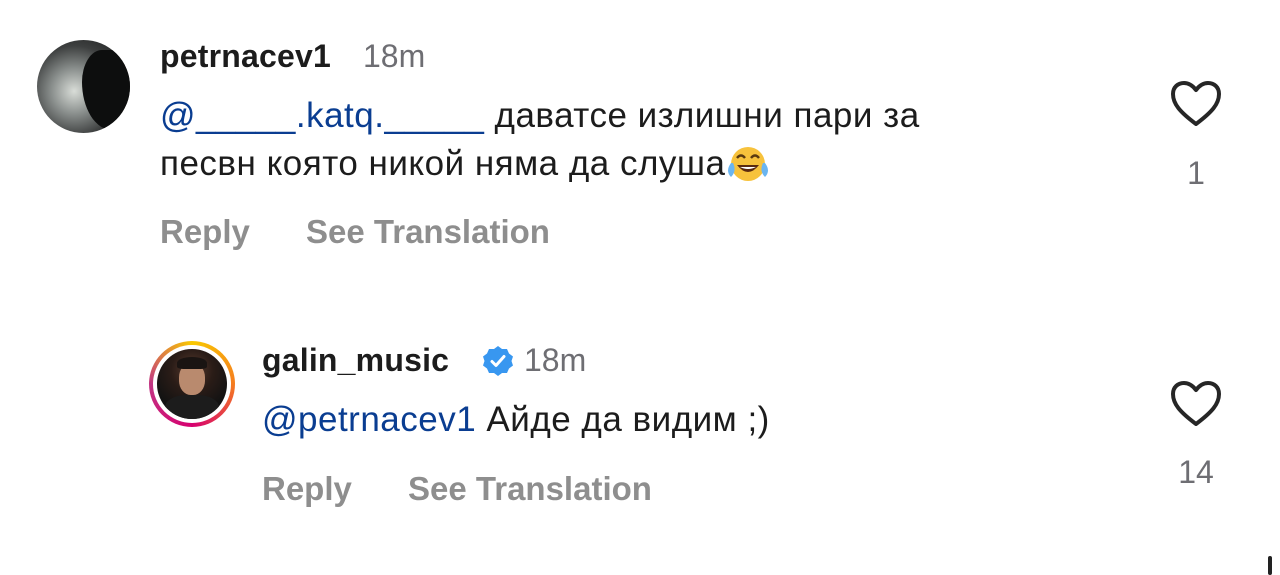 Image resolution: width=1280 pixels, height=575 pixels. I want to click on comment-text: @petrnacev1 Айде да видим ;), so click(702, 420).